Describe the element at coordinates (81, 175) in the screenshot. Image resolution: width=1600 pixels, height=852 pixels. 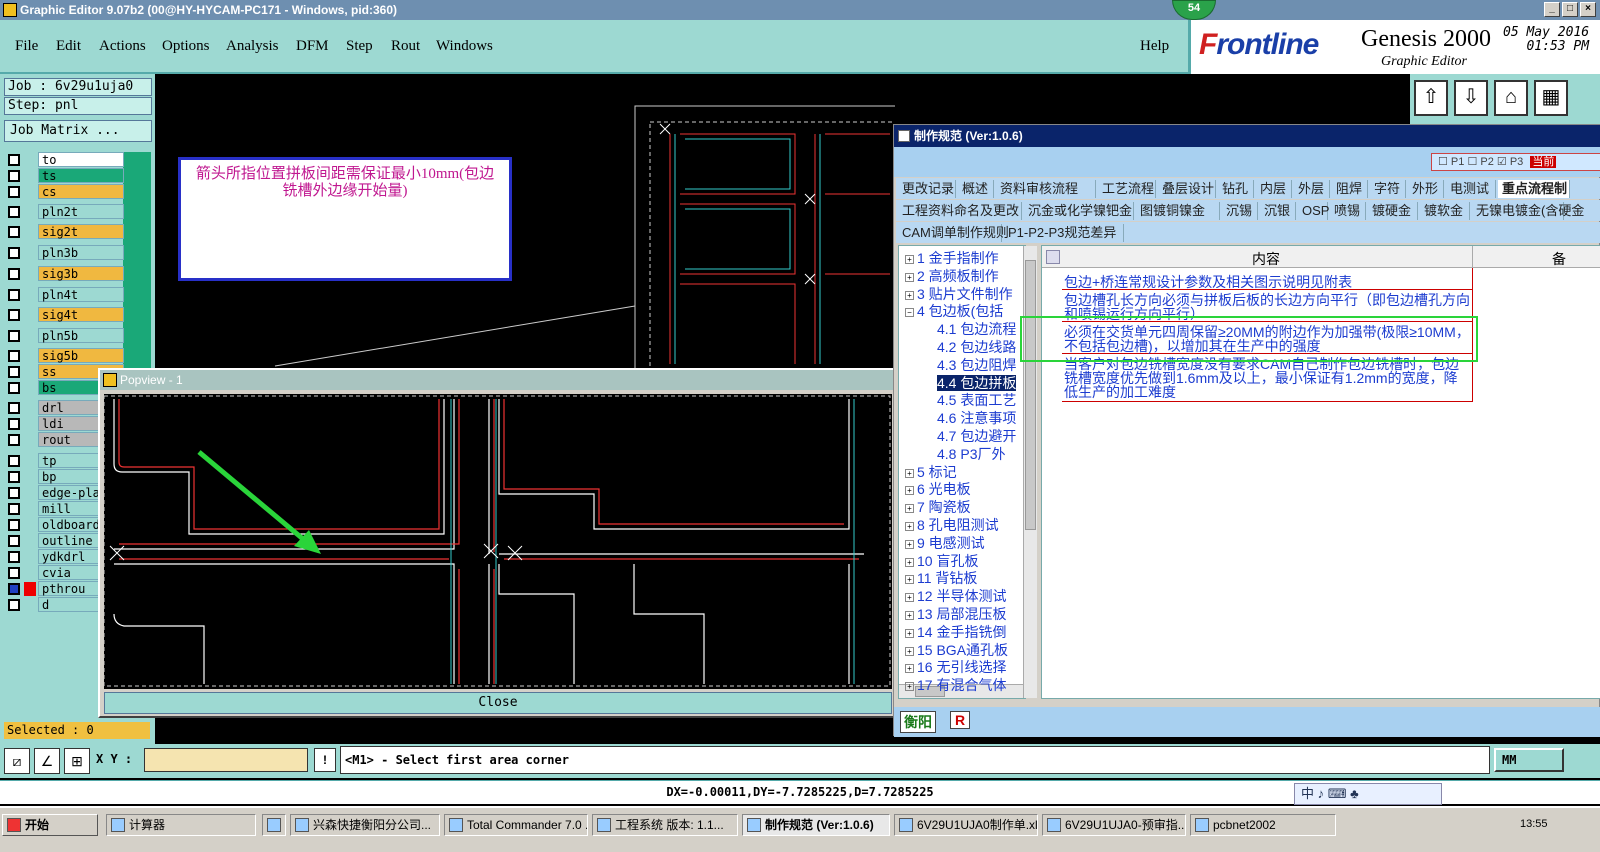
I see `layer-name: ts` at that location.